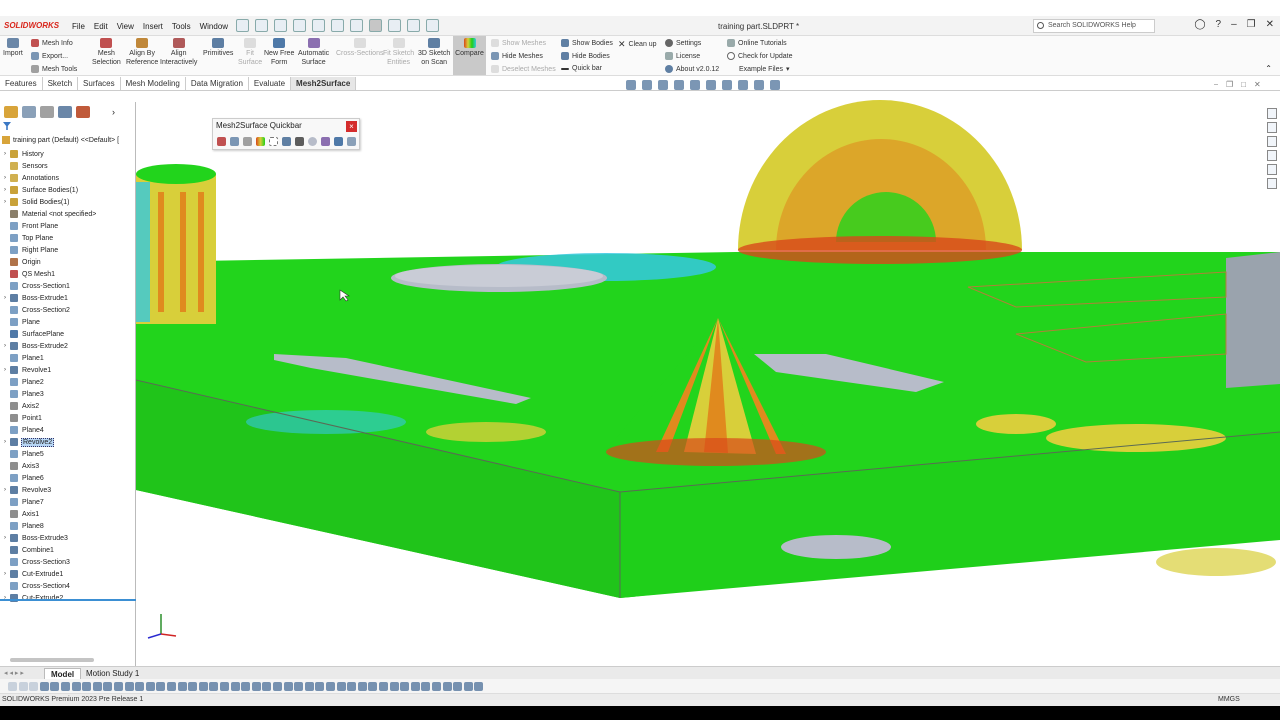 The width and height of the screenshot is (1280, 720). What do you see at coordinates (142, 52) in the screenshot?
I see `align-by-reference-button: Align By Reference` at bounding box center [142, 52].